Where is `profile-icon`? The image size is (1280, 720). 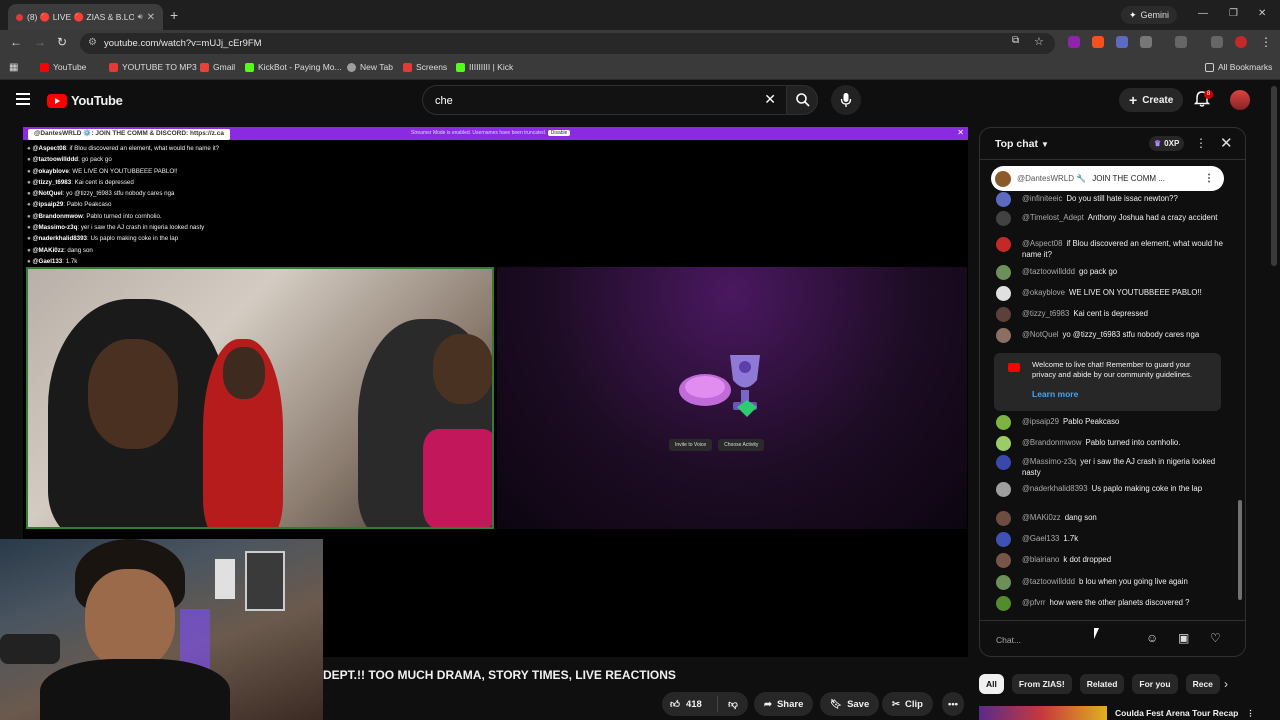 profile-icon is located at coordinates (1241, 42).